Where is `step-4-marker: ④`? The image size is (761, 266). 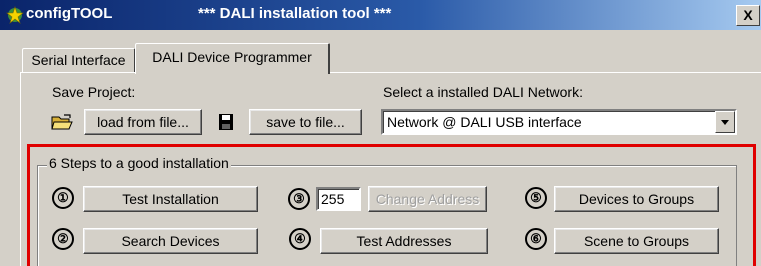 step-4-marker: ④ is located at coordinates (300, 239).